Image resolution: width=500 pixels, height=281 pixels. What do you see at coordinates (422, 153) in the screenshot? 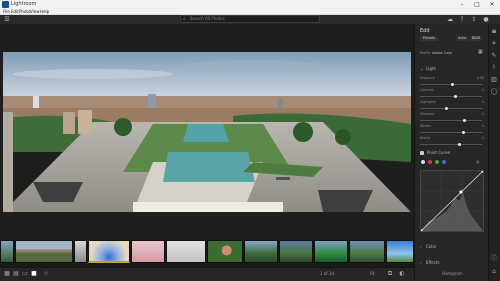
I see `point-curve-checkbox` at bounding box center [422, 153].